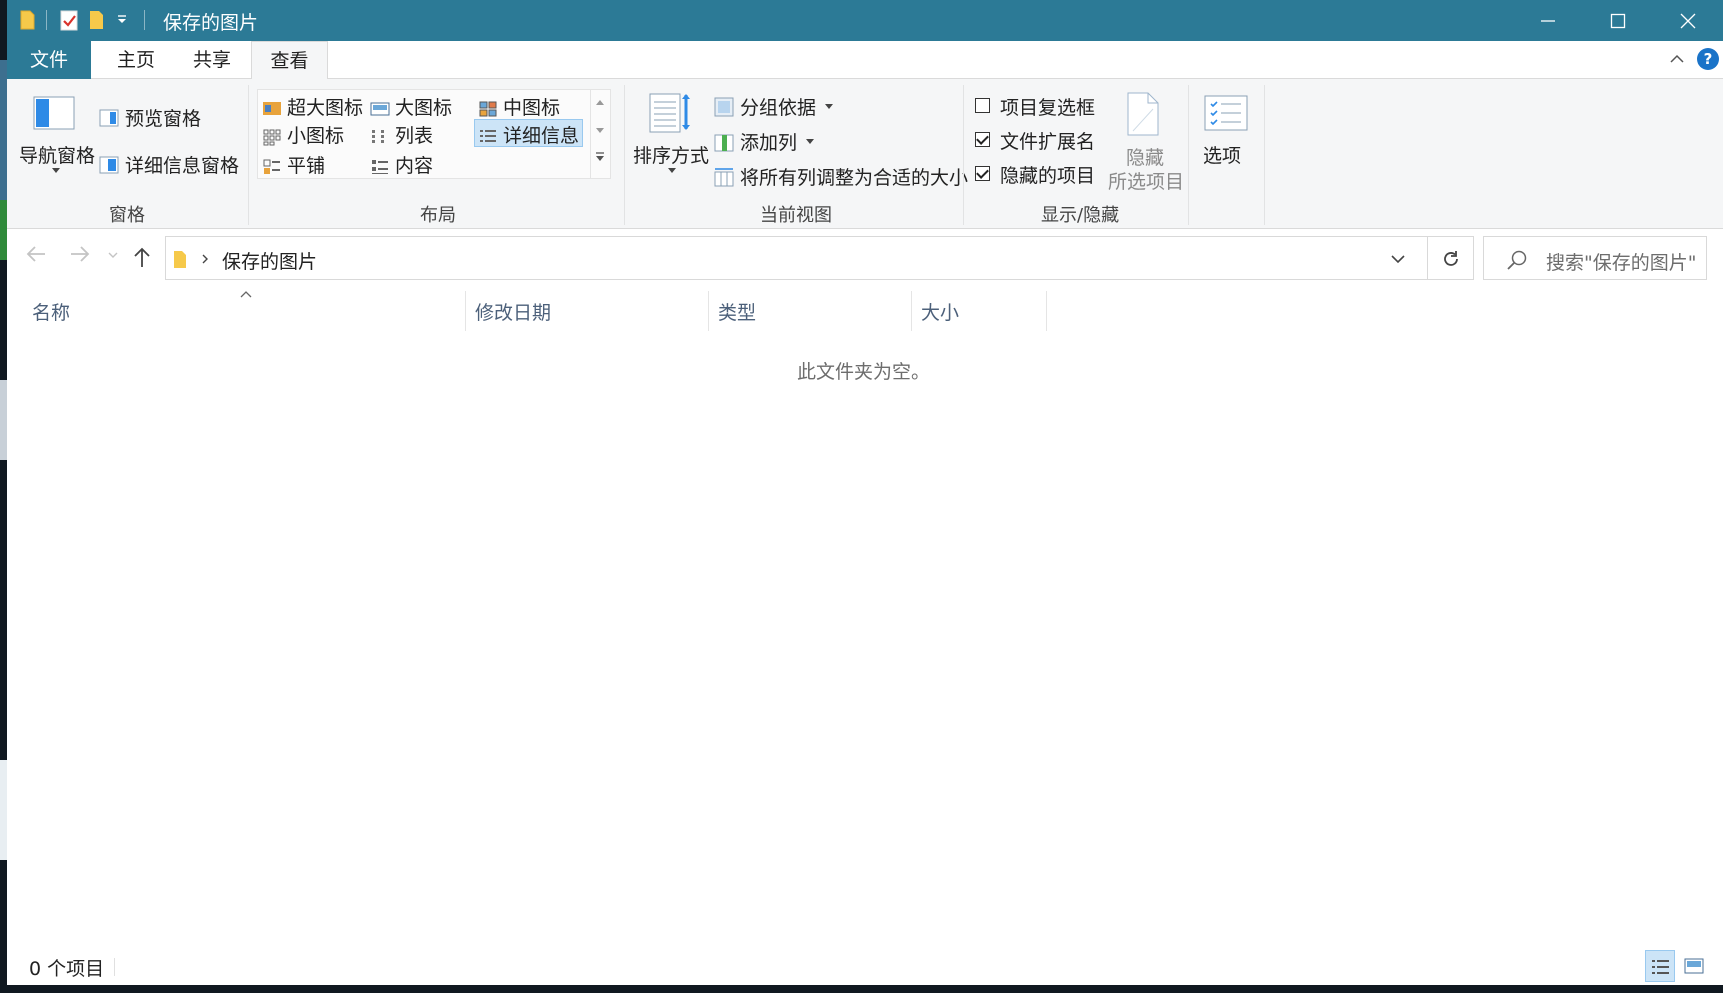  What do you see at coordinates (46, 20) in the screenshot?
I see `quick-access-separator` at bounding box center [46, 20].